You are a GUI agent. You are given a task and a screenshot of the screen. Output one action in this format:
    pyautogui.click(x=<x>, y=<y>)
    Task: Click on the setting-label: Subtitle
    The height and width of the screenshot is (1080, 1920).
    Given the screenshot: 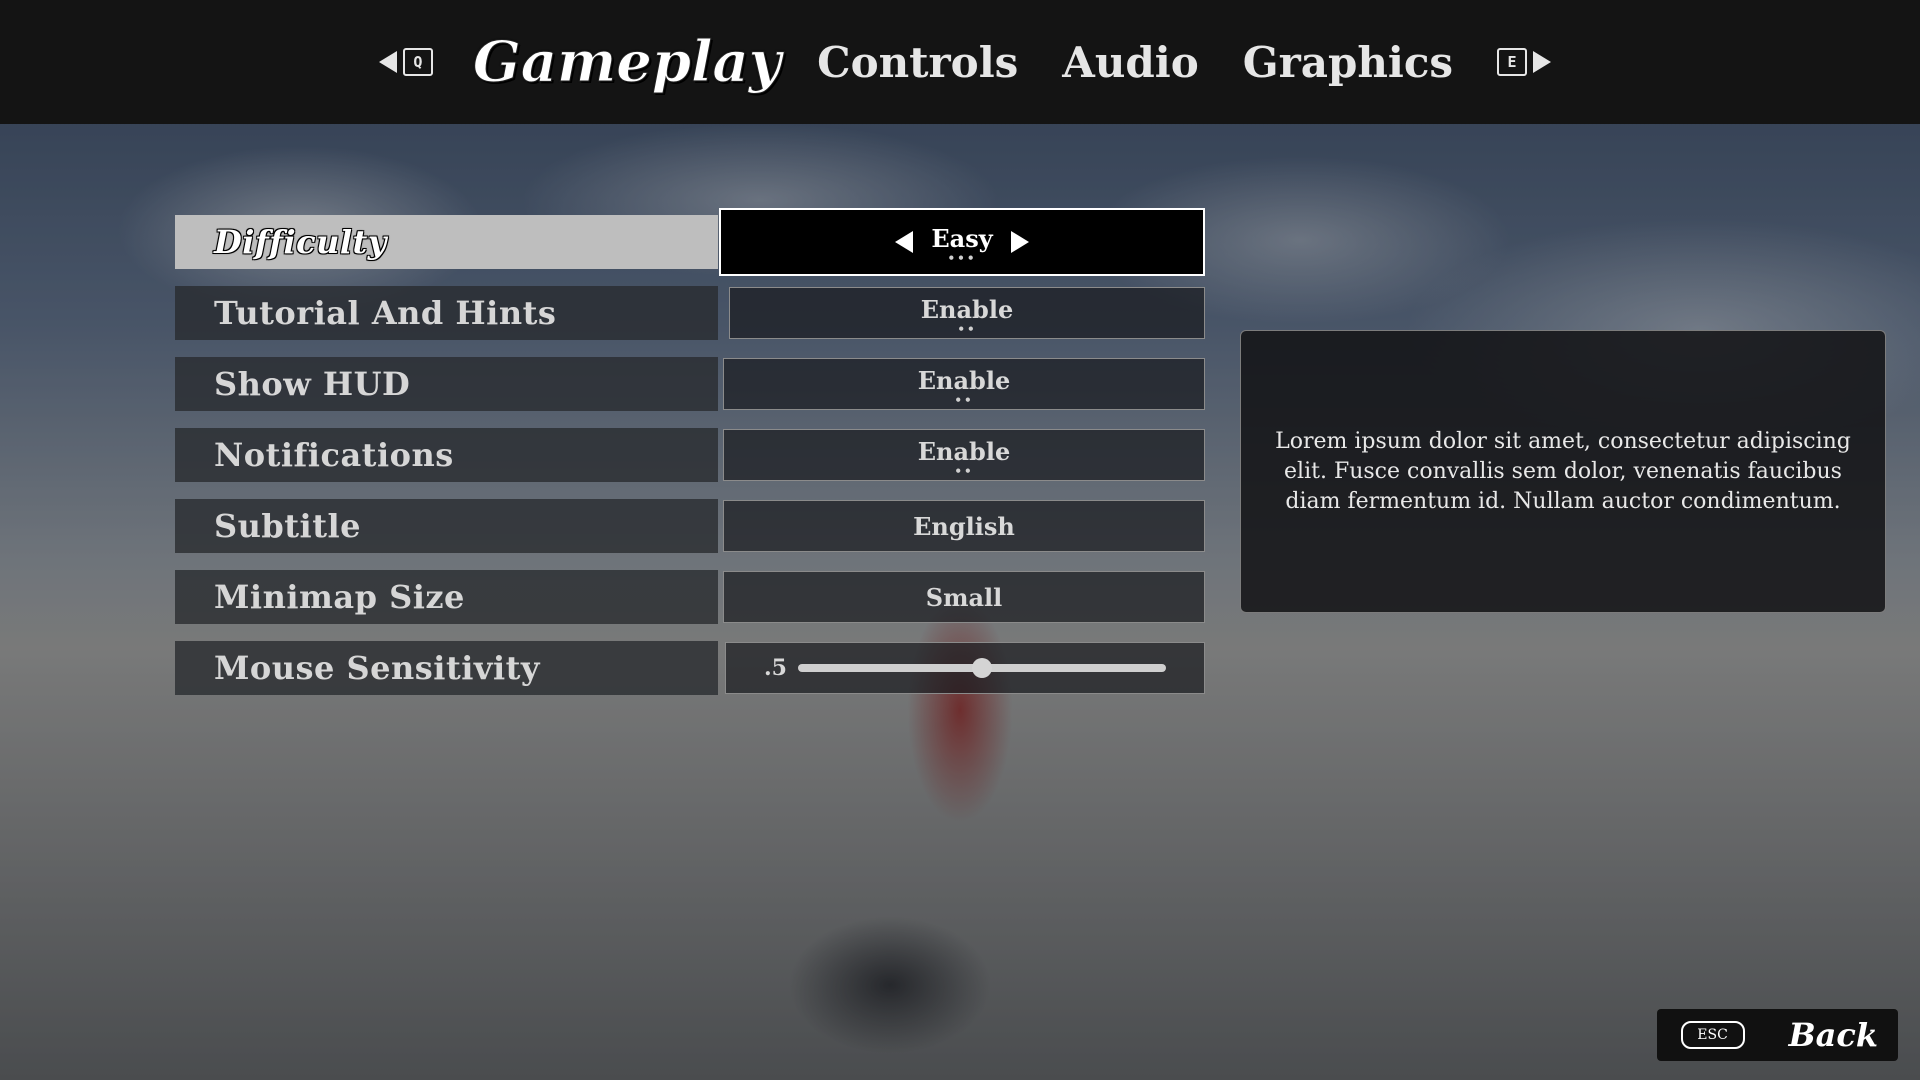 What is the action you would take?
    pyautogui.click(x=446, y=526)
    